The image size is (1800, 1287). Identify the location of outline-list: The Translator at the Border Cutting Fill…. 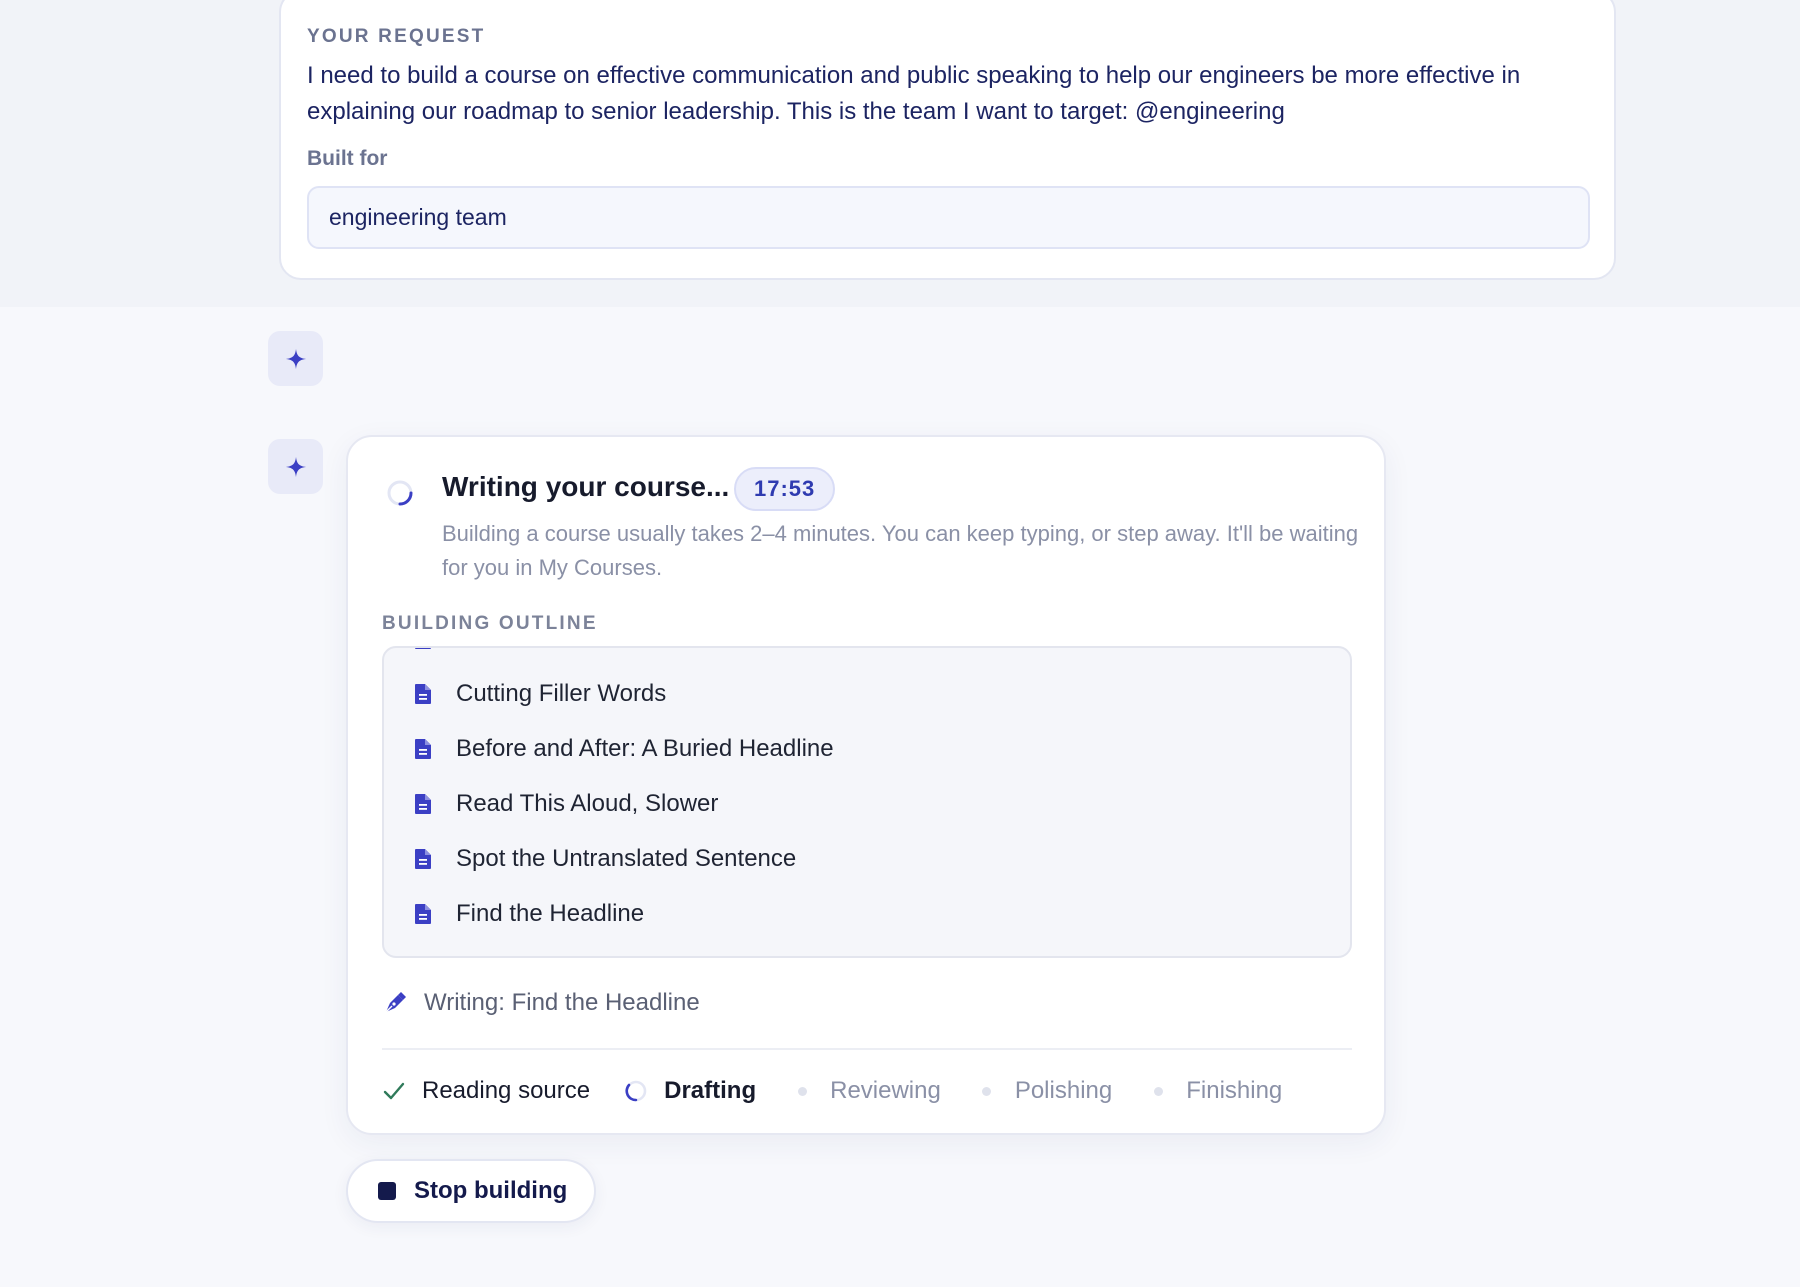
(867, 794).